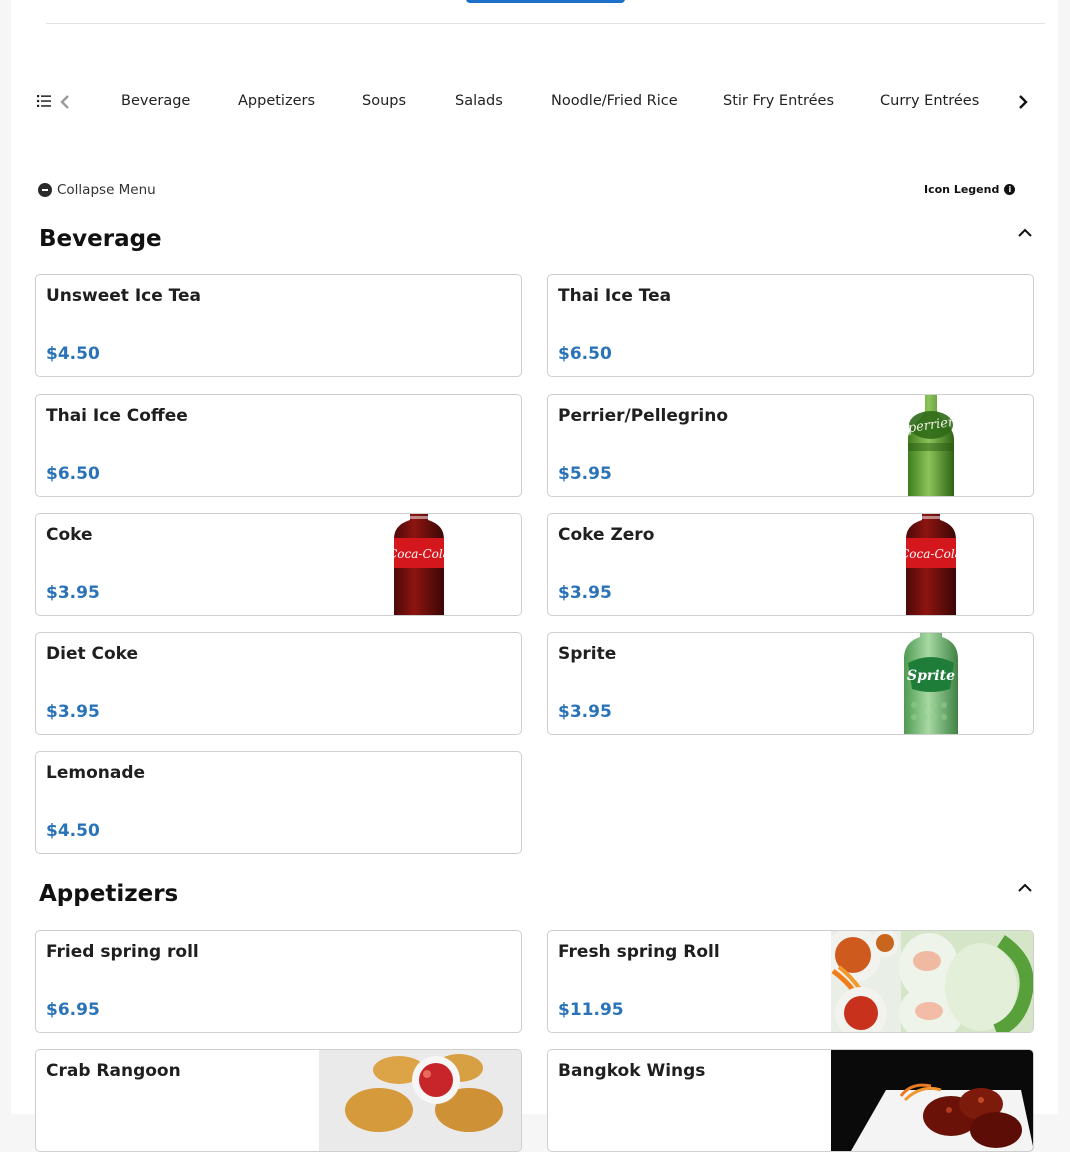  What do you see at coordinates (606, 535) in the screenshot?
I see `item-name: Coke Zero` at bounding box center [606, 535].